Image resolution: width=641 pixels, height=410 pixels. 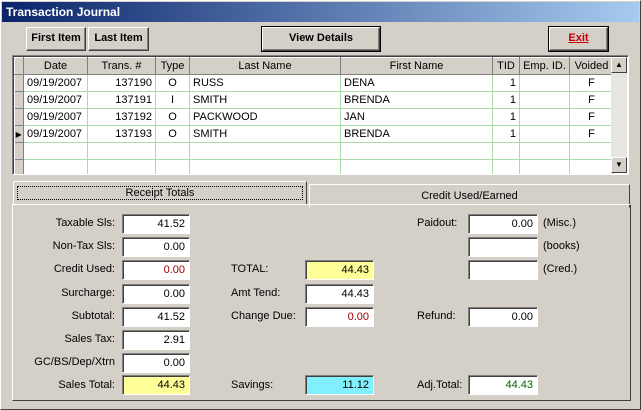 What do you see at coordinates (320, 12) in the screenshot?
I see `window-title: Transaction Journal` at bounding box center [320, 12].